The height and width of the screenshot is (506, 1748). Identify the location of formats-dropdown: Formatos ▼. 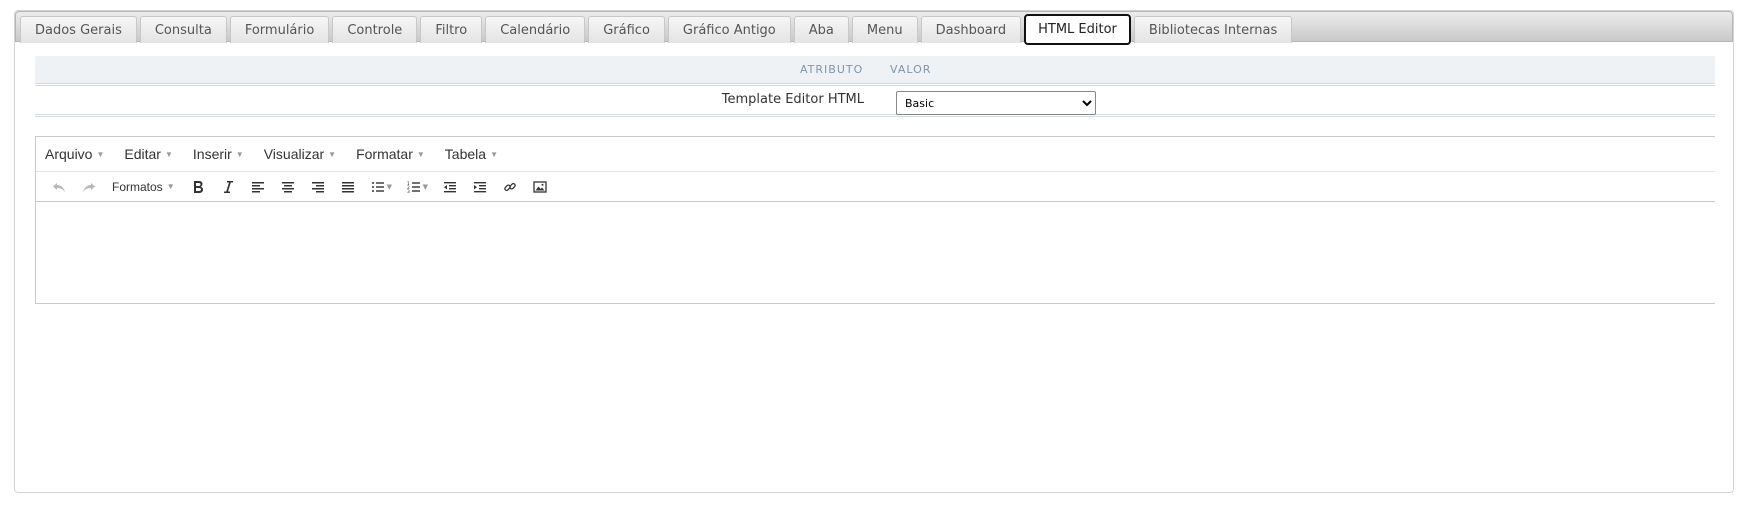
(143, 187).